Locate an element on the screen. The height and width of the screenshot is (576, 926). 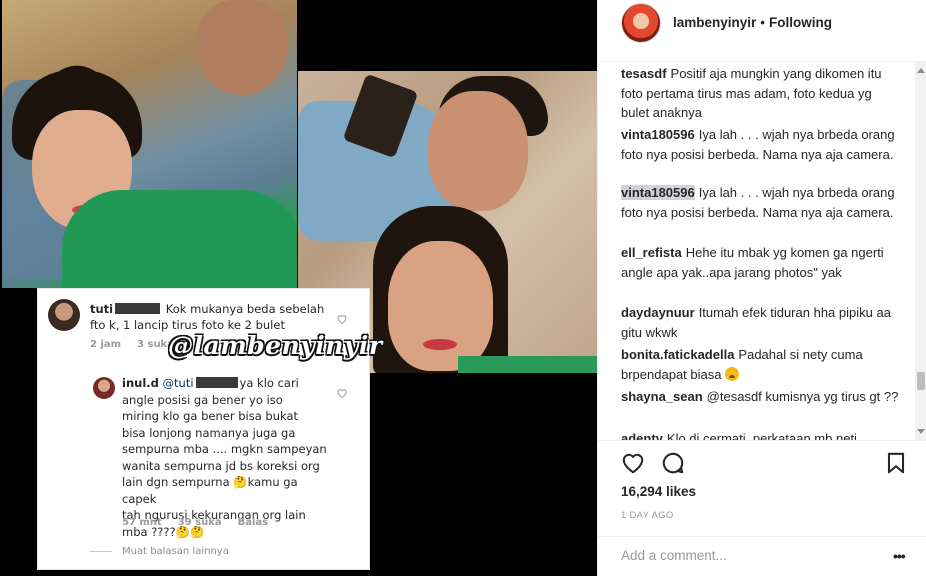
overlay-comment-line: bisa lonjong namanya juga ga is located at coordinates (209, 432).